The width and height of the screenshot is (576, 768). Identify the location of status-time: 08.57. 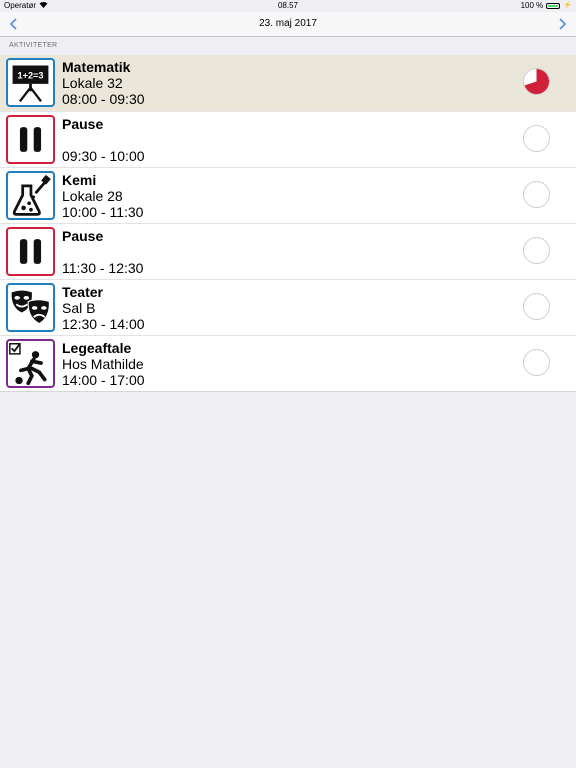
(288, 5).